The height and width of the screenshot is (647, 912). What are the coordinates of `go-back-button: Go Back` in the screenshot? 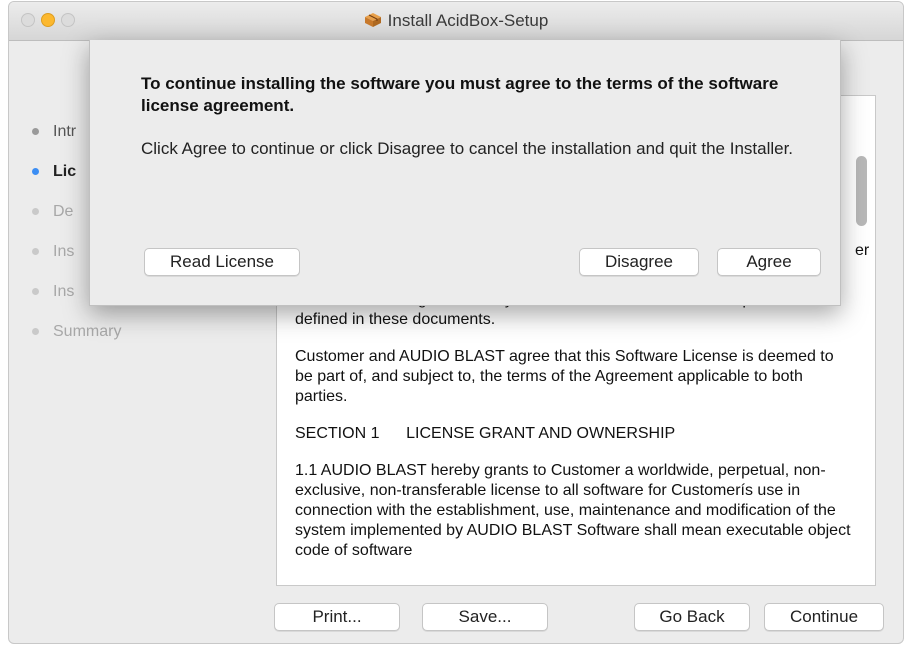 It's located at (692, 617).